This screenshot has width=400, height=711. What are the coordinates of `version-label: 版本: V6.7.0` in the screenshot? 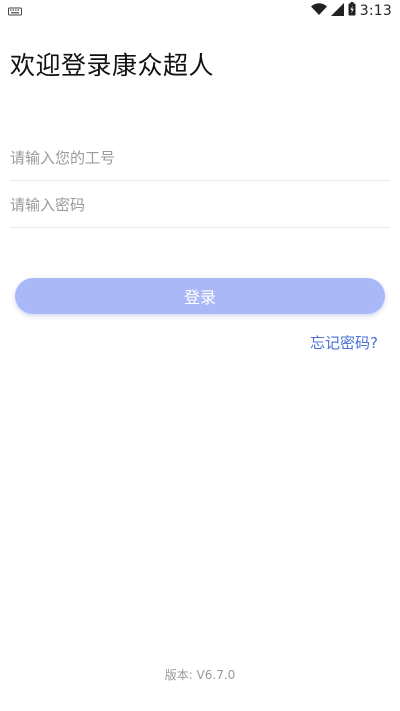 It's located at (200, 675).